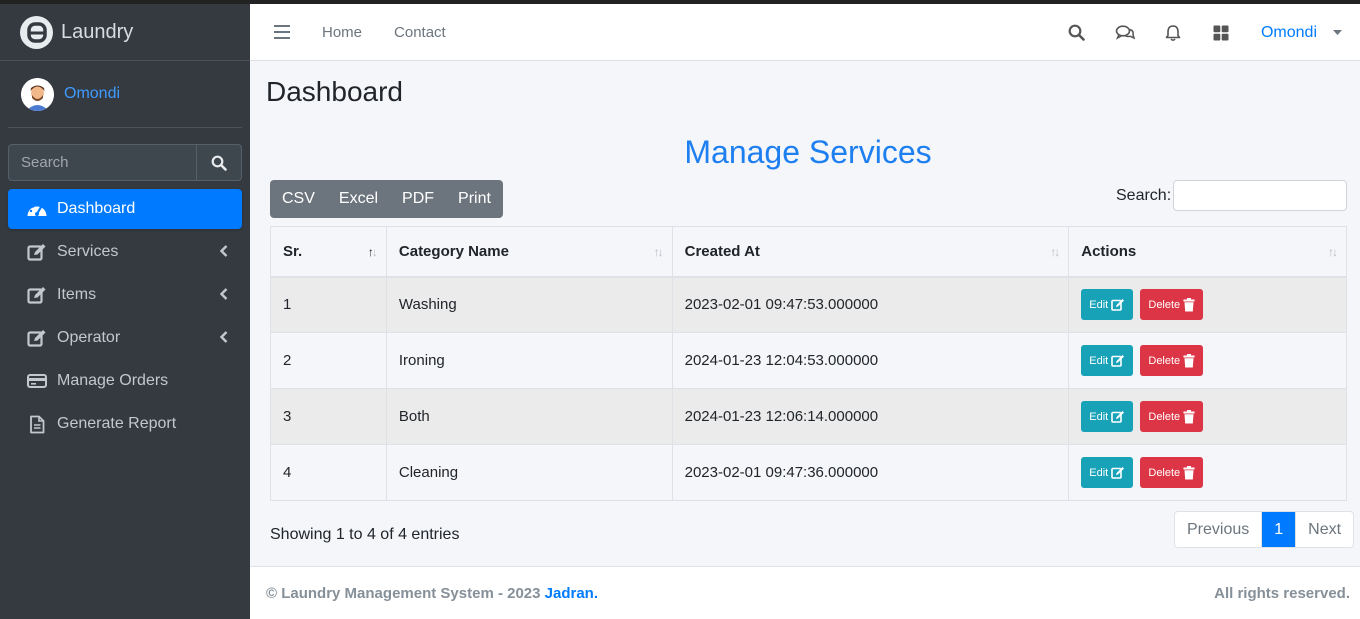  I want to click on footer-rights: All rights reserved., so click(1282, 593).